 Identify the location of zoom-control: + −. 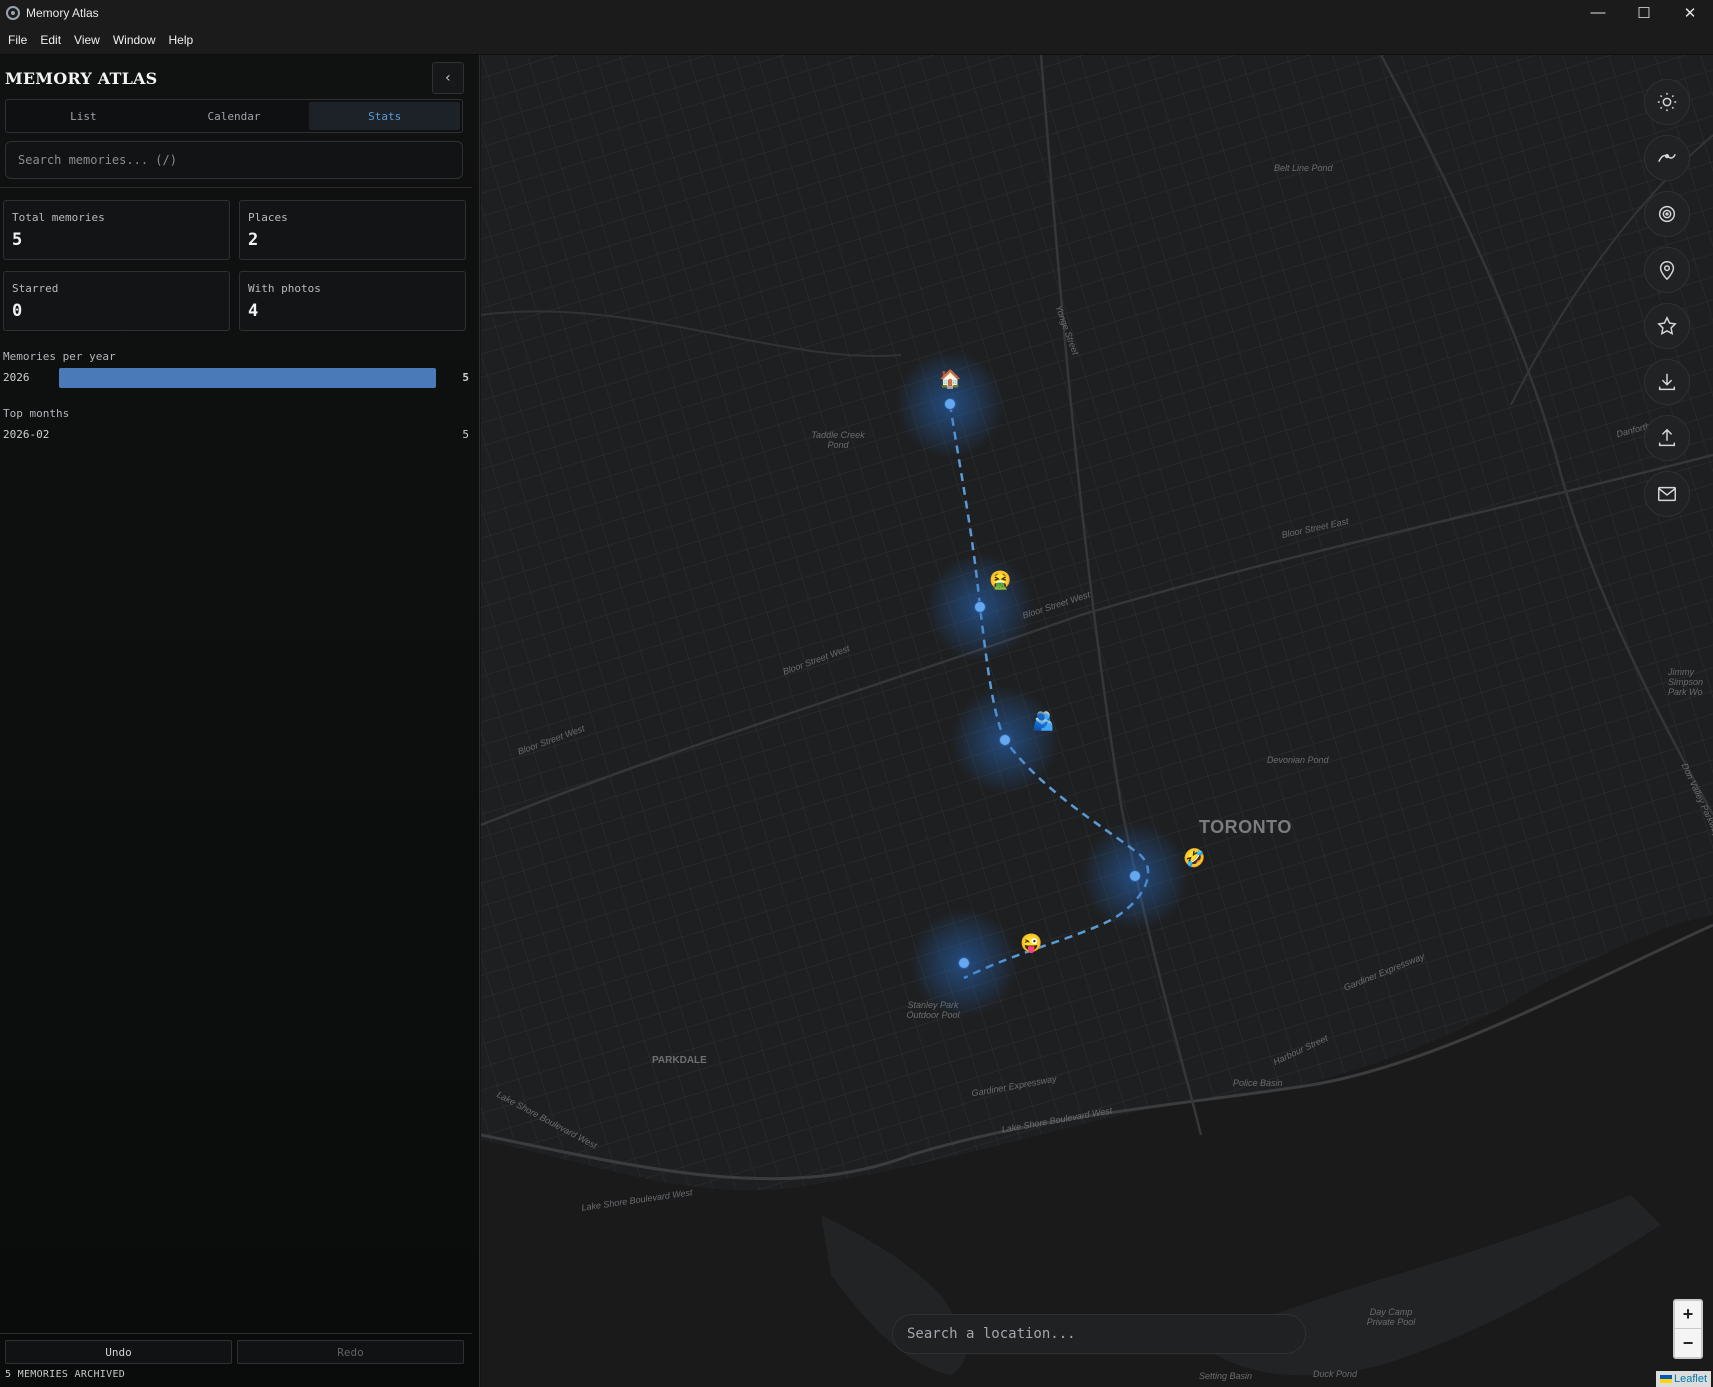
(1688, 1329).